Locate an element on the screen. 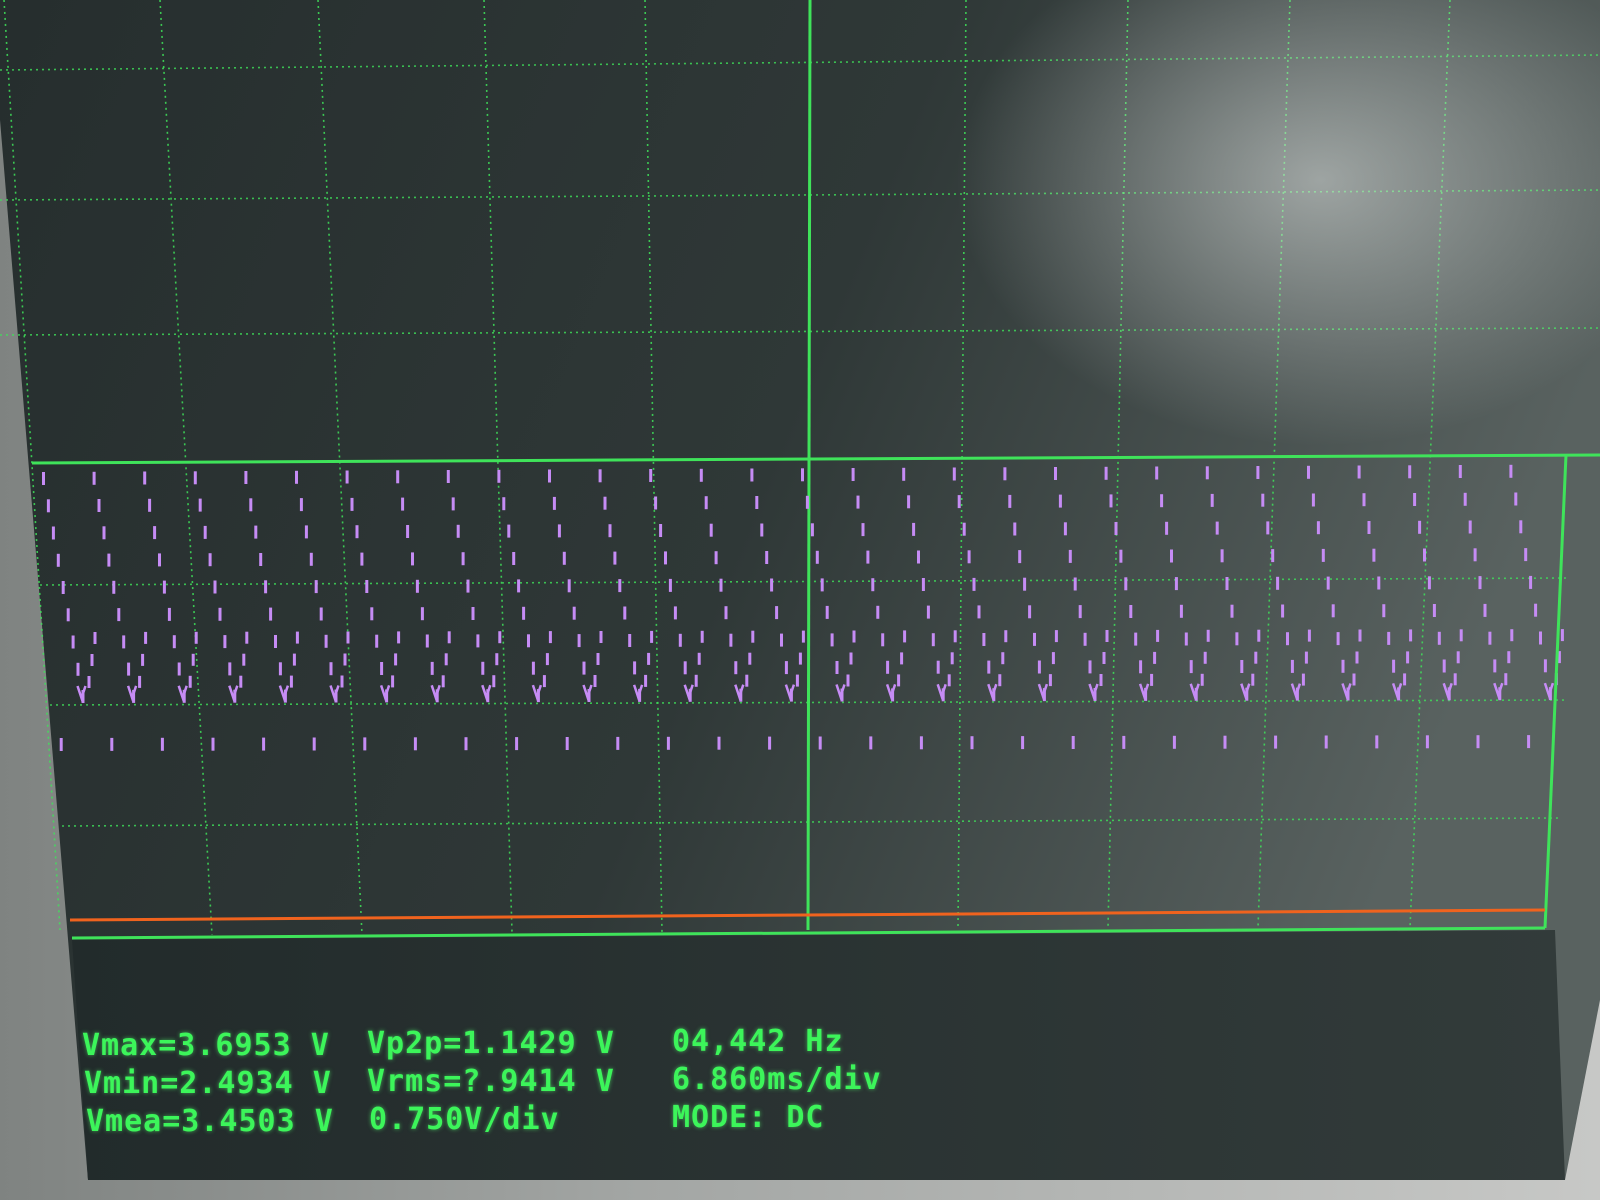 This screenshot has height=1200, width=1600. vmax-readout: Vmax=3.6953 V is located at coordinates (206, 1045).